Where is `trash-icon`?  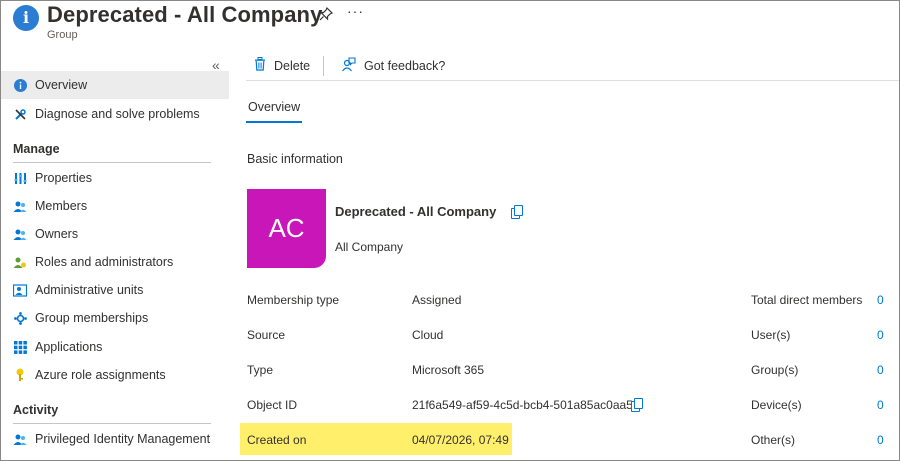
trash-icon is located at coordinates (260, 65).